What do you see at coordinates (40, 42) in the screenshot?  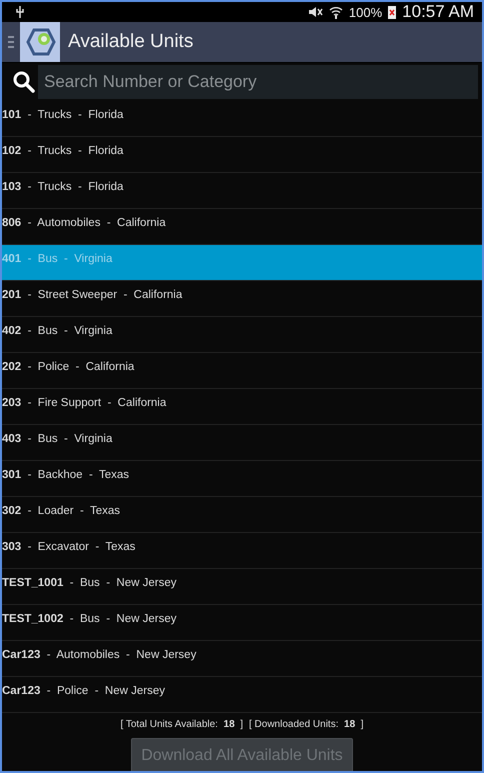 I see `app-logo-icon` at bounding box center [40, 42].